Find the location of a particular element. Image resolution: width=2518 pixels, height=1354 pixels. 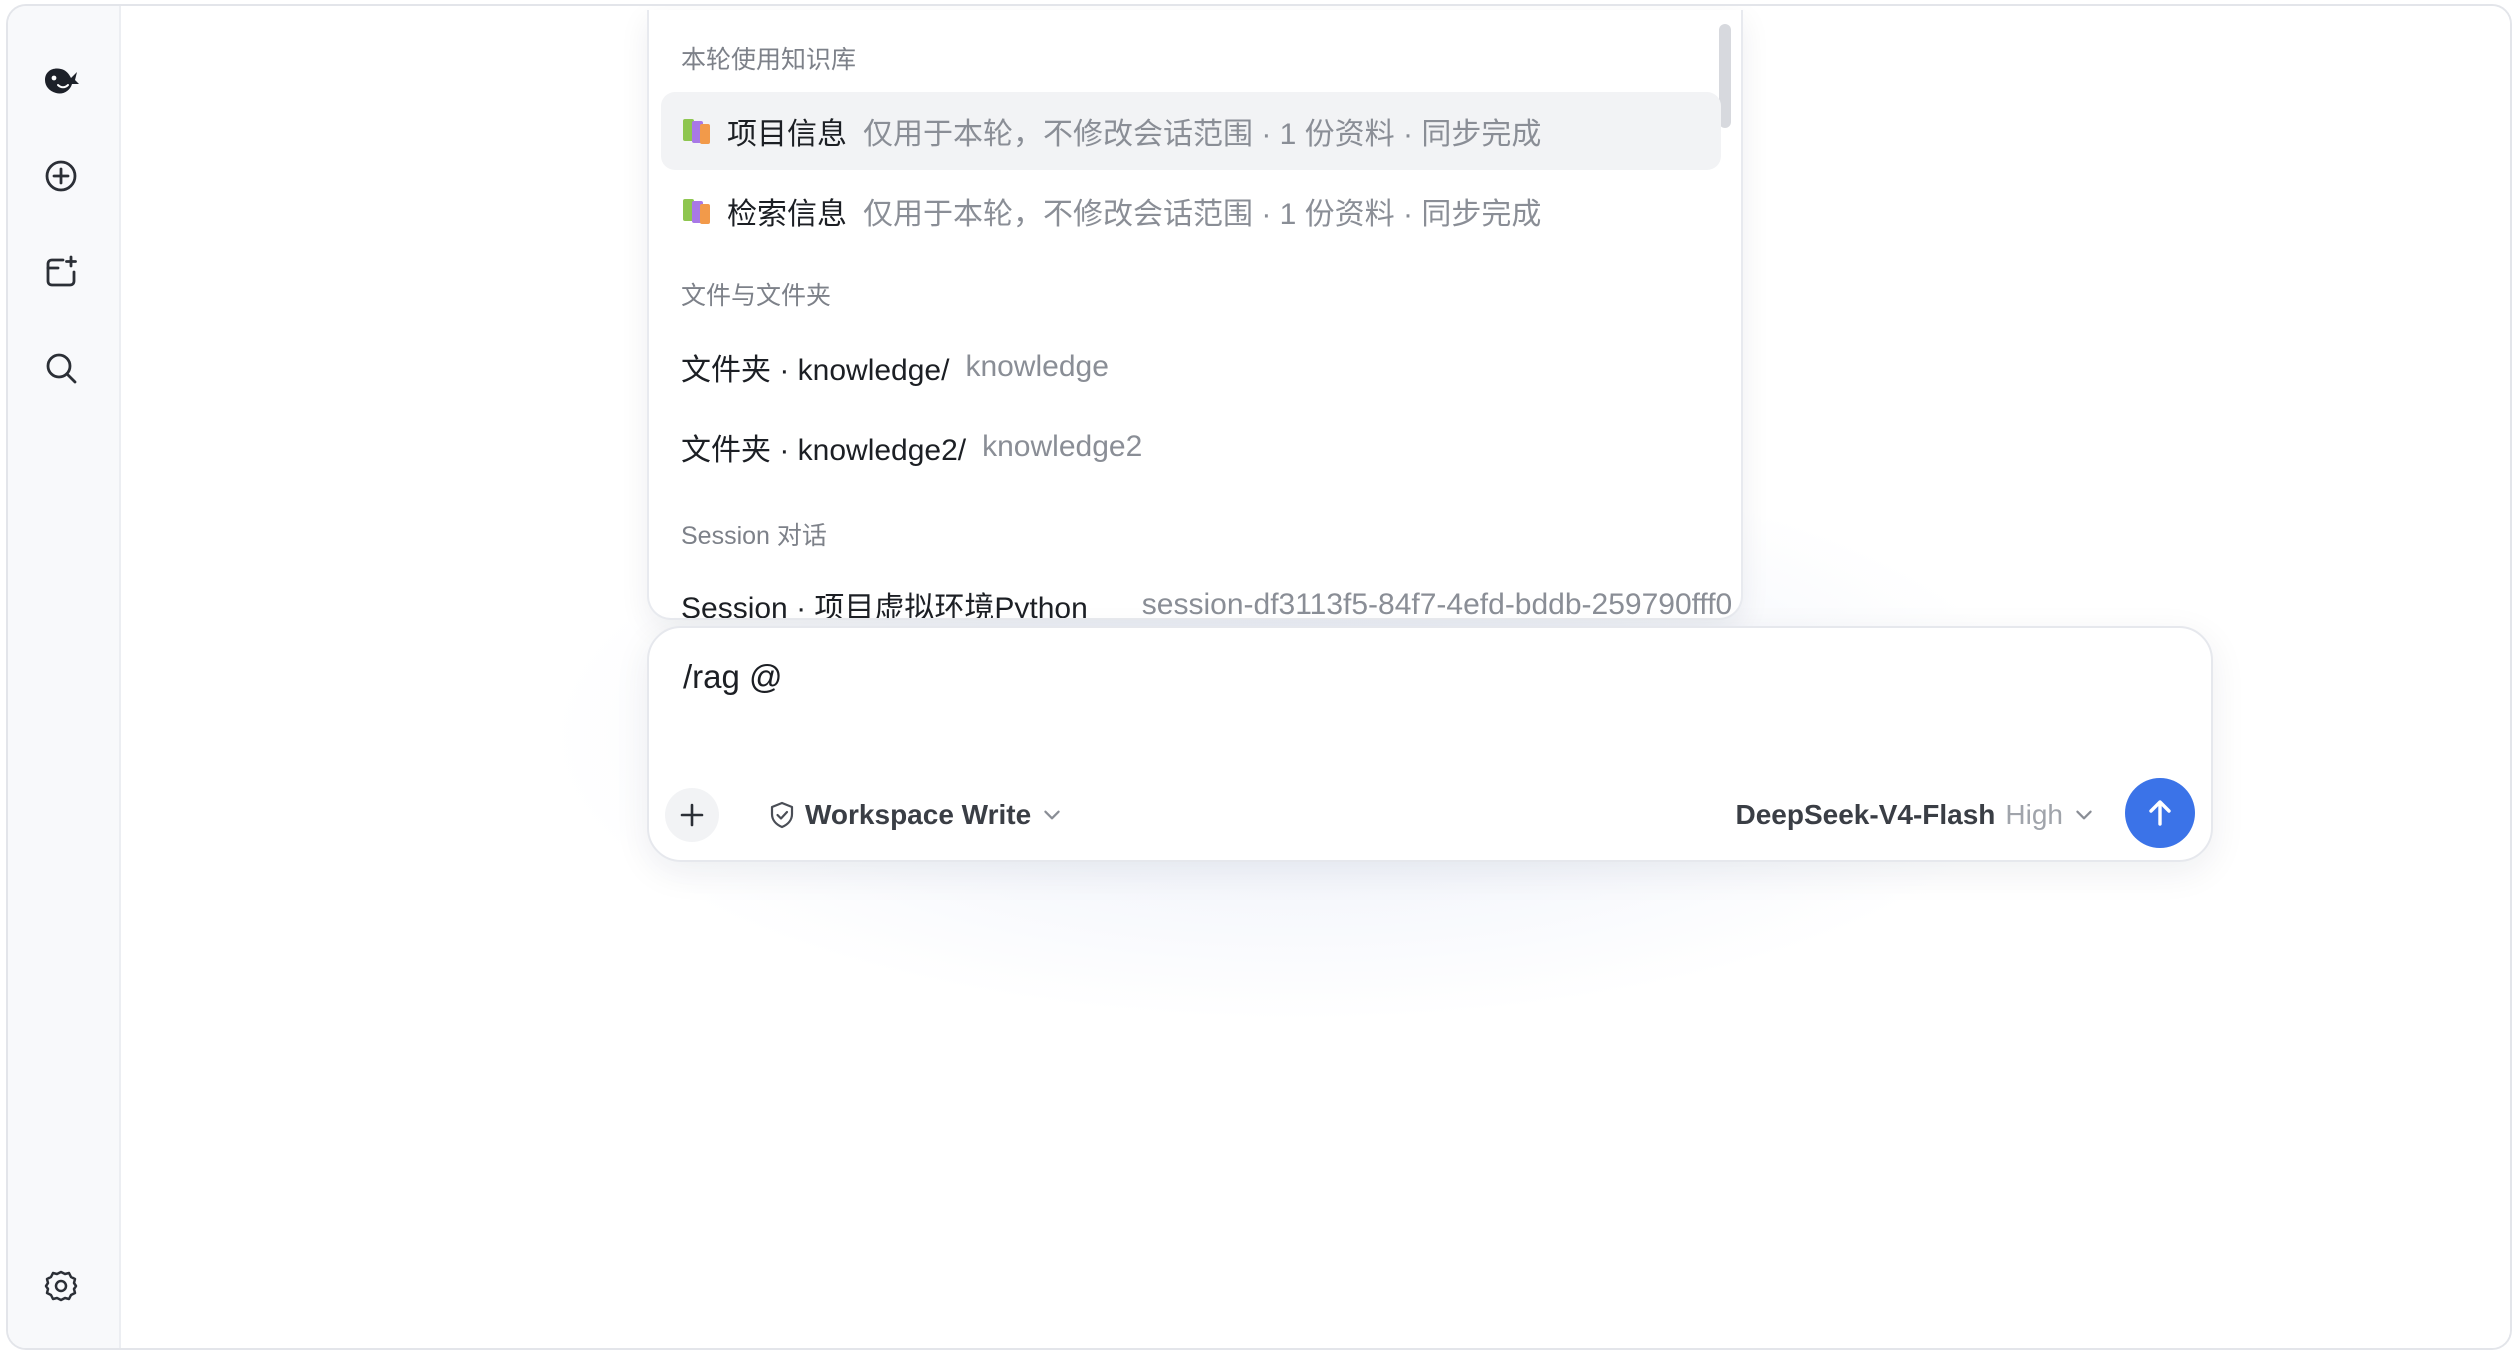

file-item-desc: knowledge is located at coordinates (1037, 366).